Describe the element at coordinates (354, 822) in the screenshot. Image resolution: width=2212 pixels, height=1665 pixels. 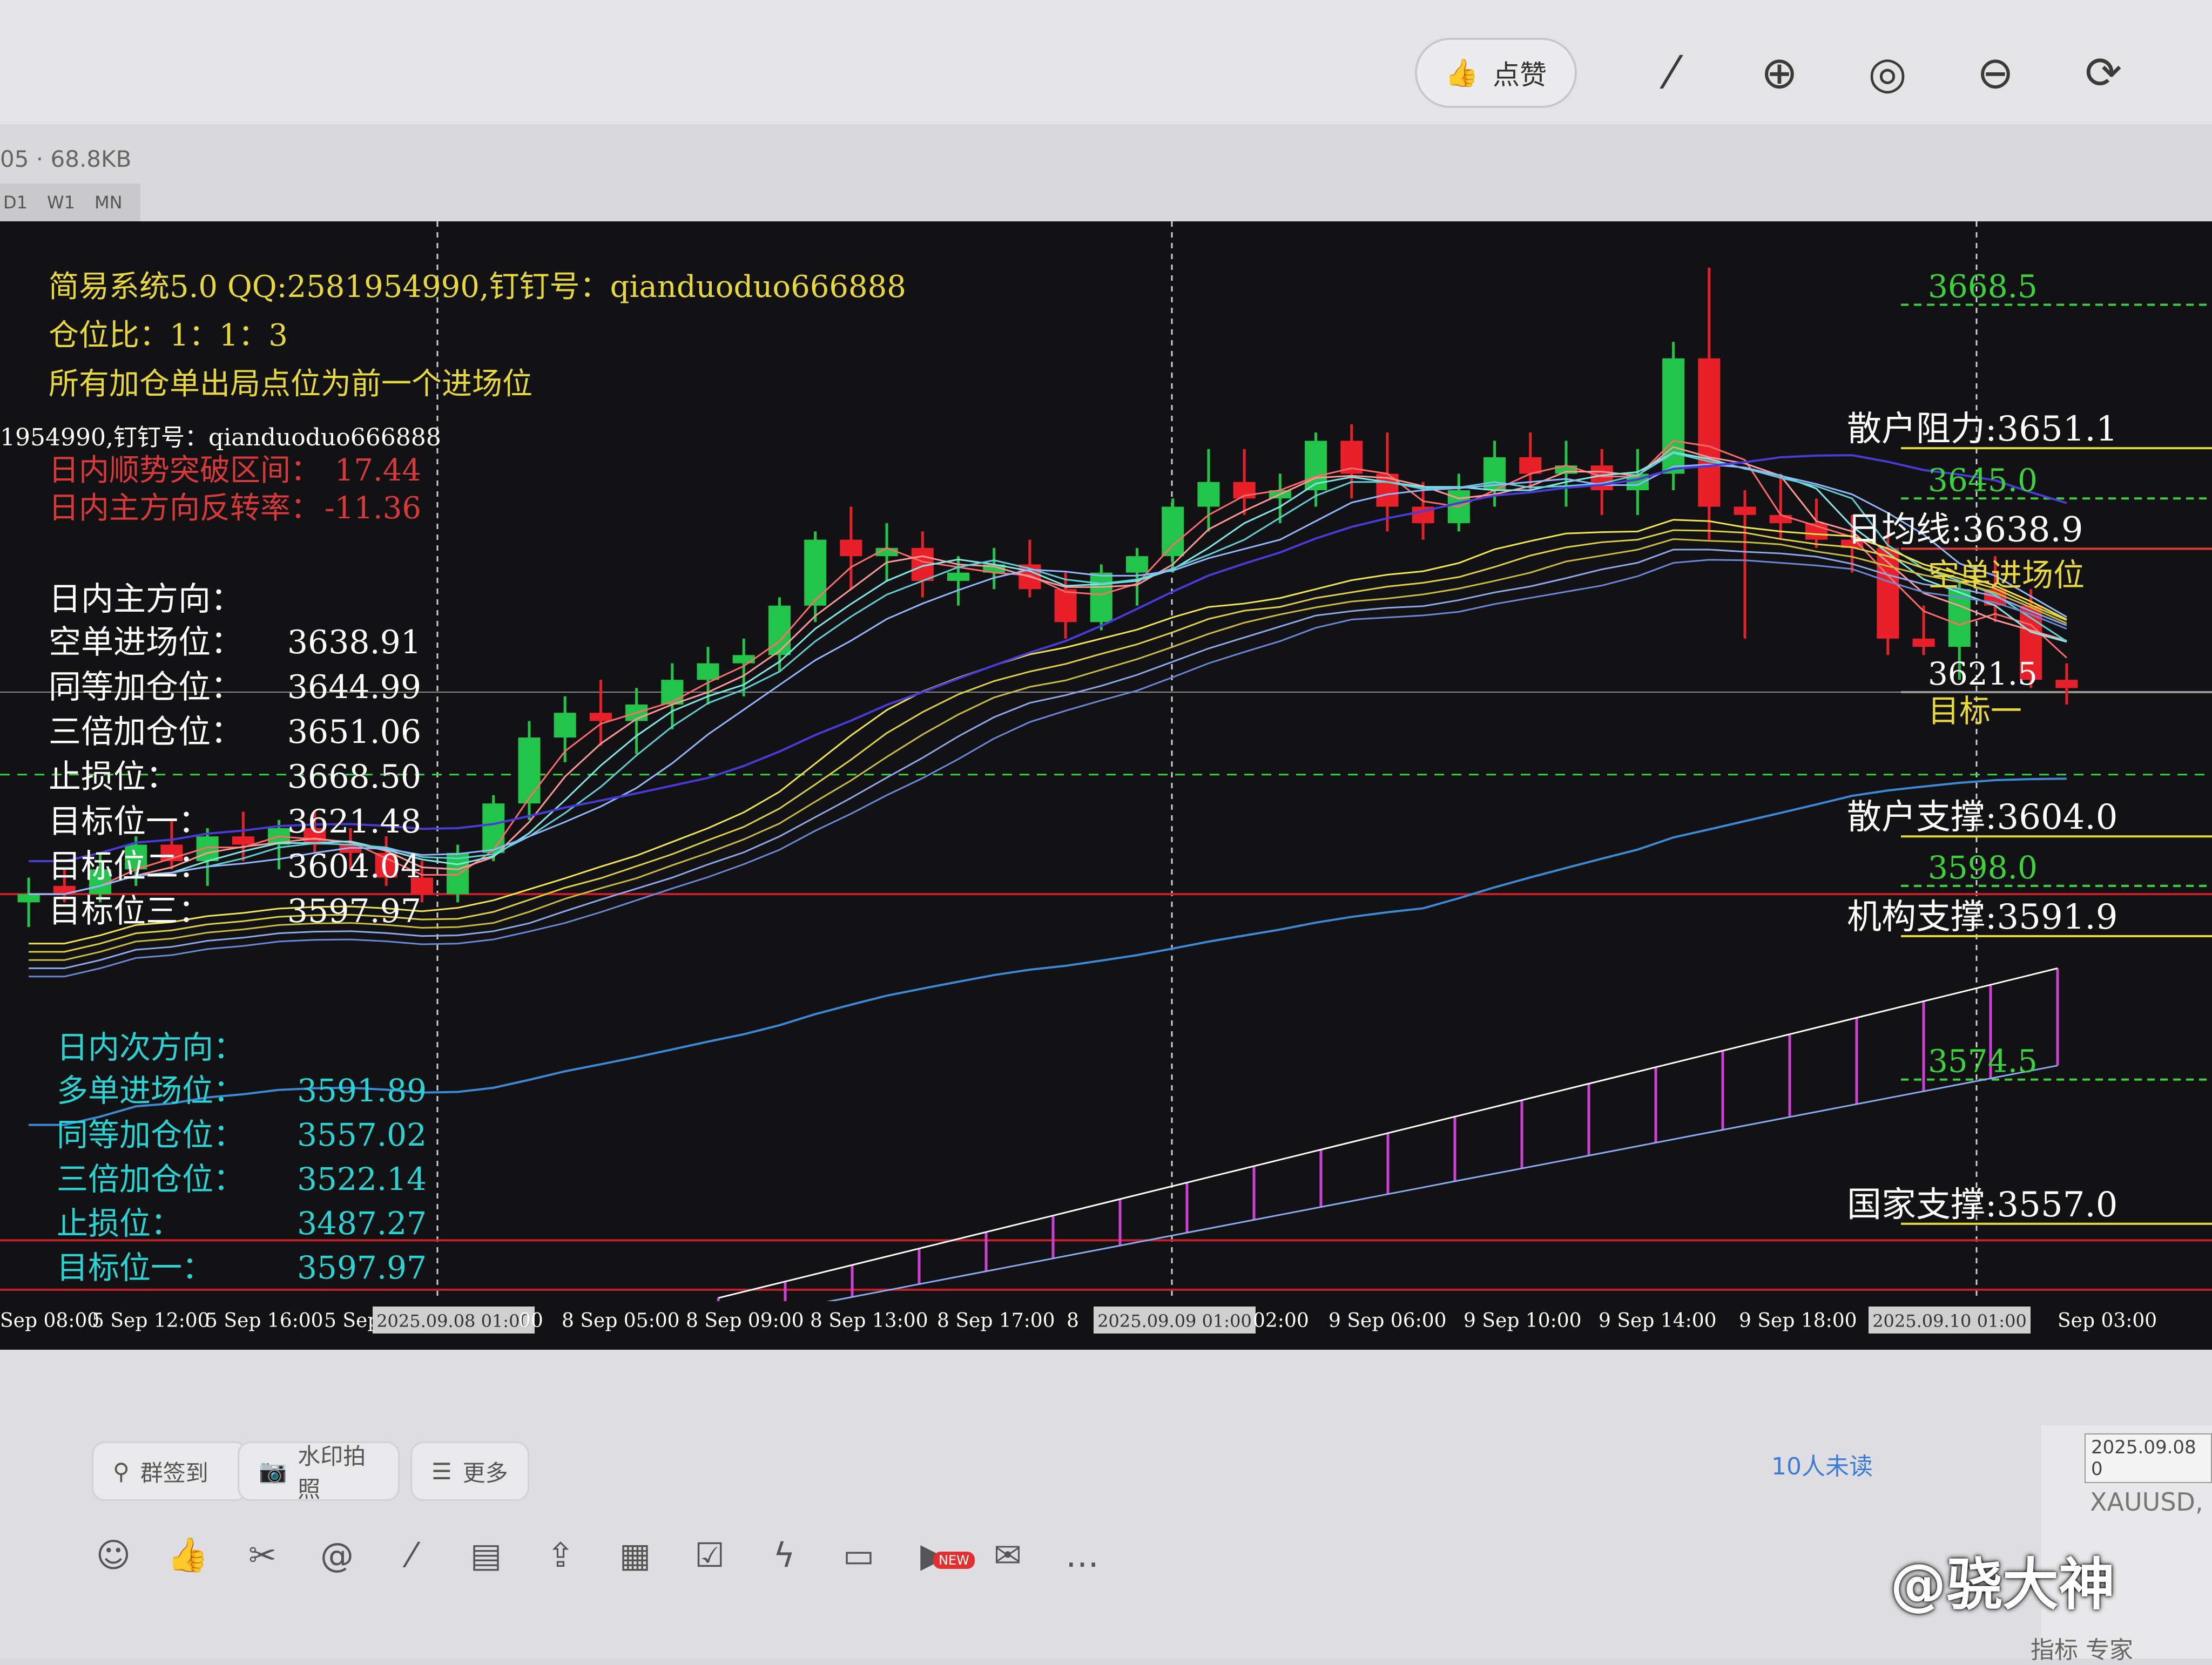
I see `main-row-value: 3621.48` at that location.